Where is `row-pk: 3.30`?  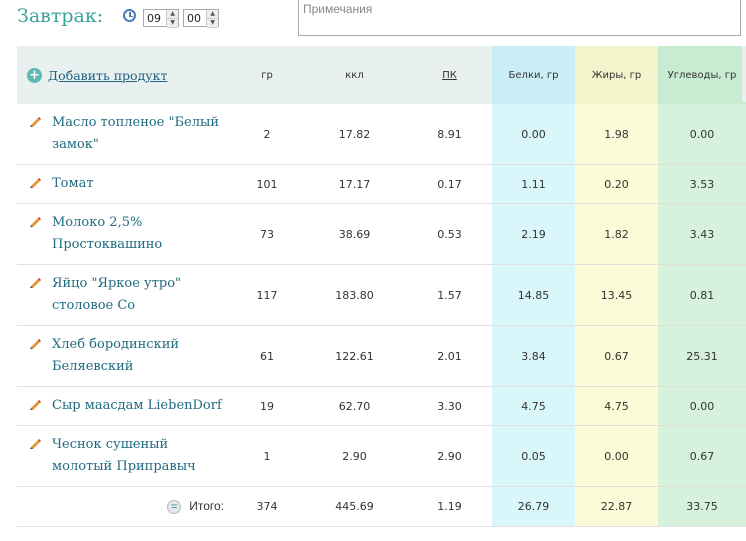 row-pk: 3.30 is located at coordinates (449, 406).